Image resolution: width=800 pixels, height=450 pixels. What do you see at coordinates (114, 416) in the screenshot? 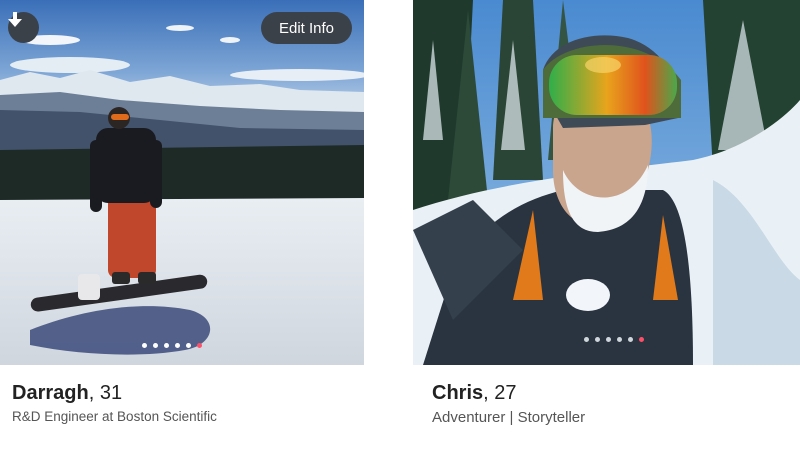
I see `profile-subtitle: R&D Engineer at Boston Scientific` at bounding box center [114, 416].